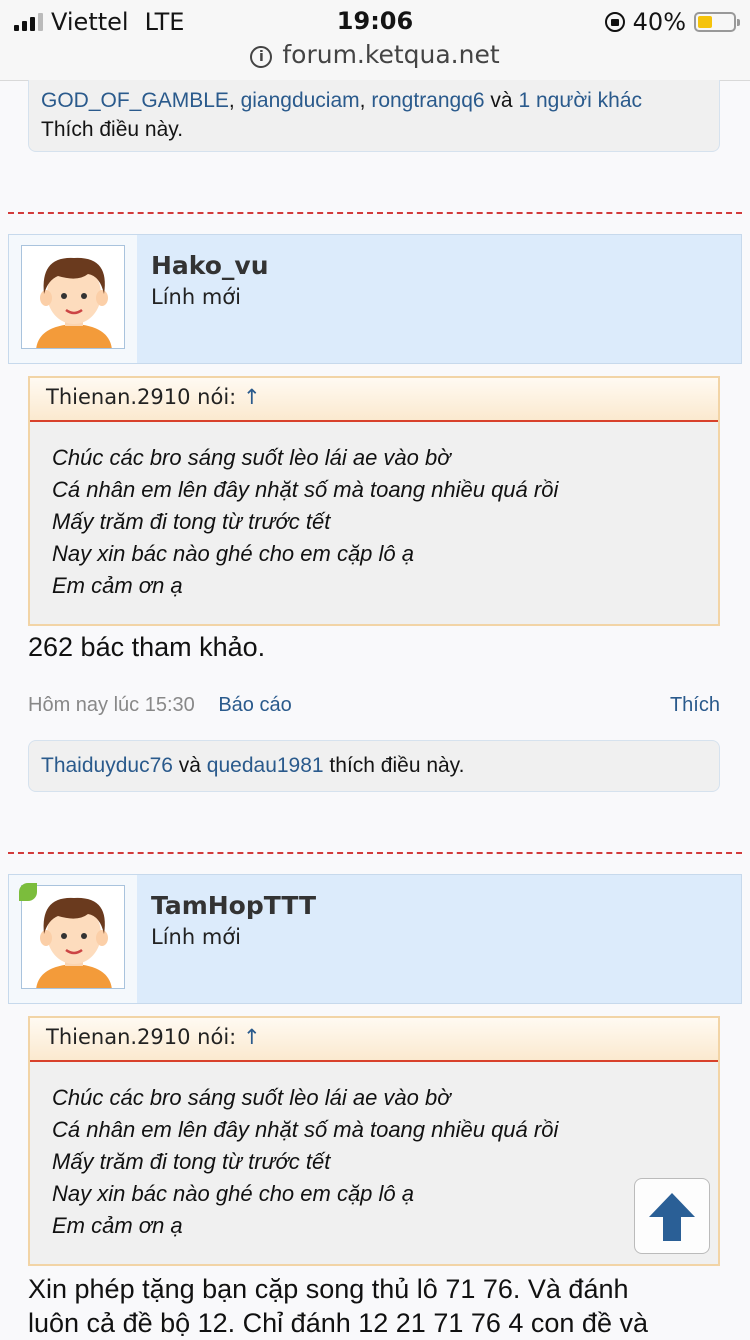  I want to click on status-right: 40%, so click(672, 22).